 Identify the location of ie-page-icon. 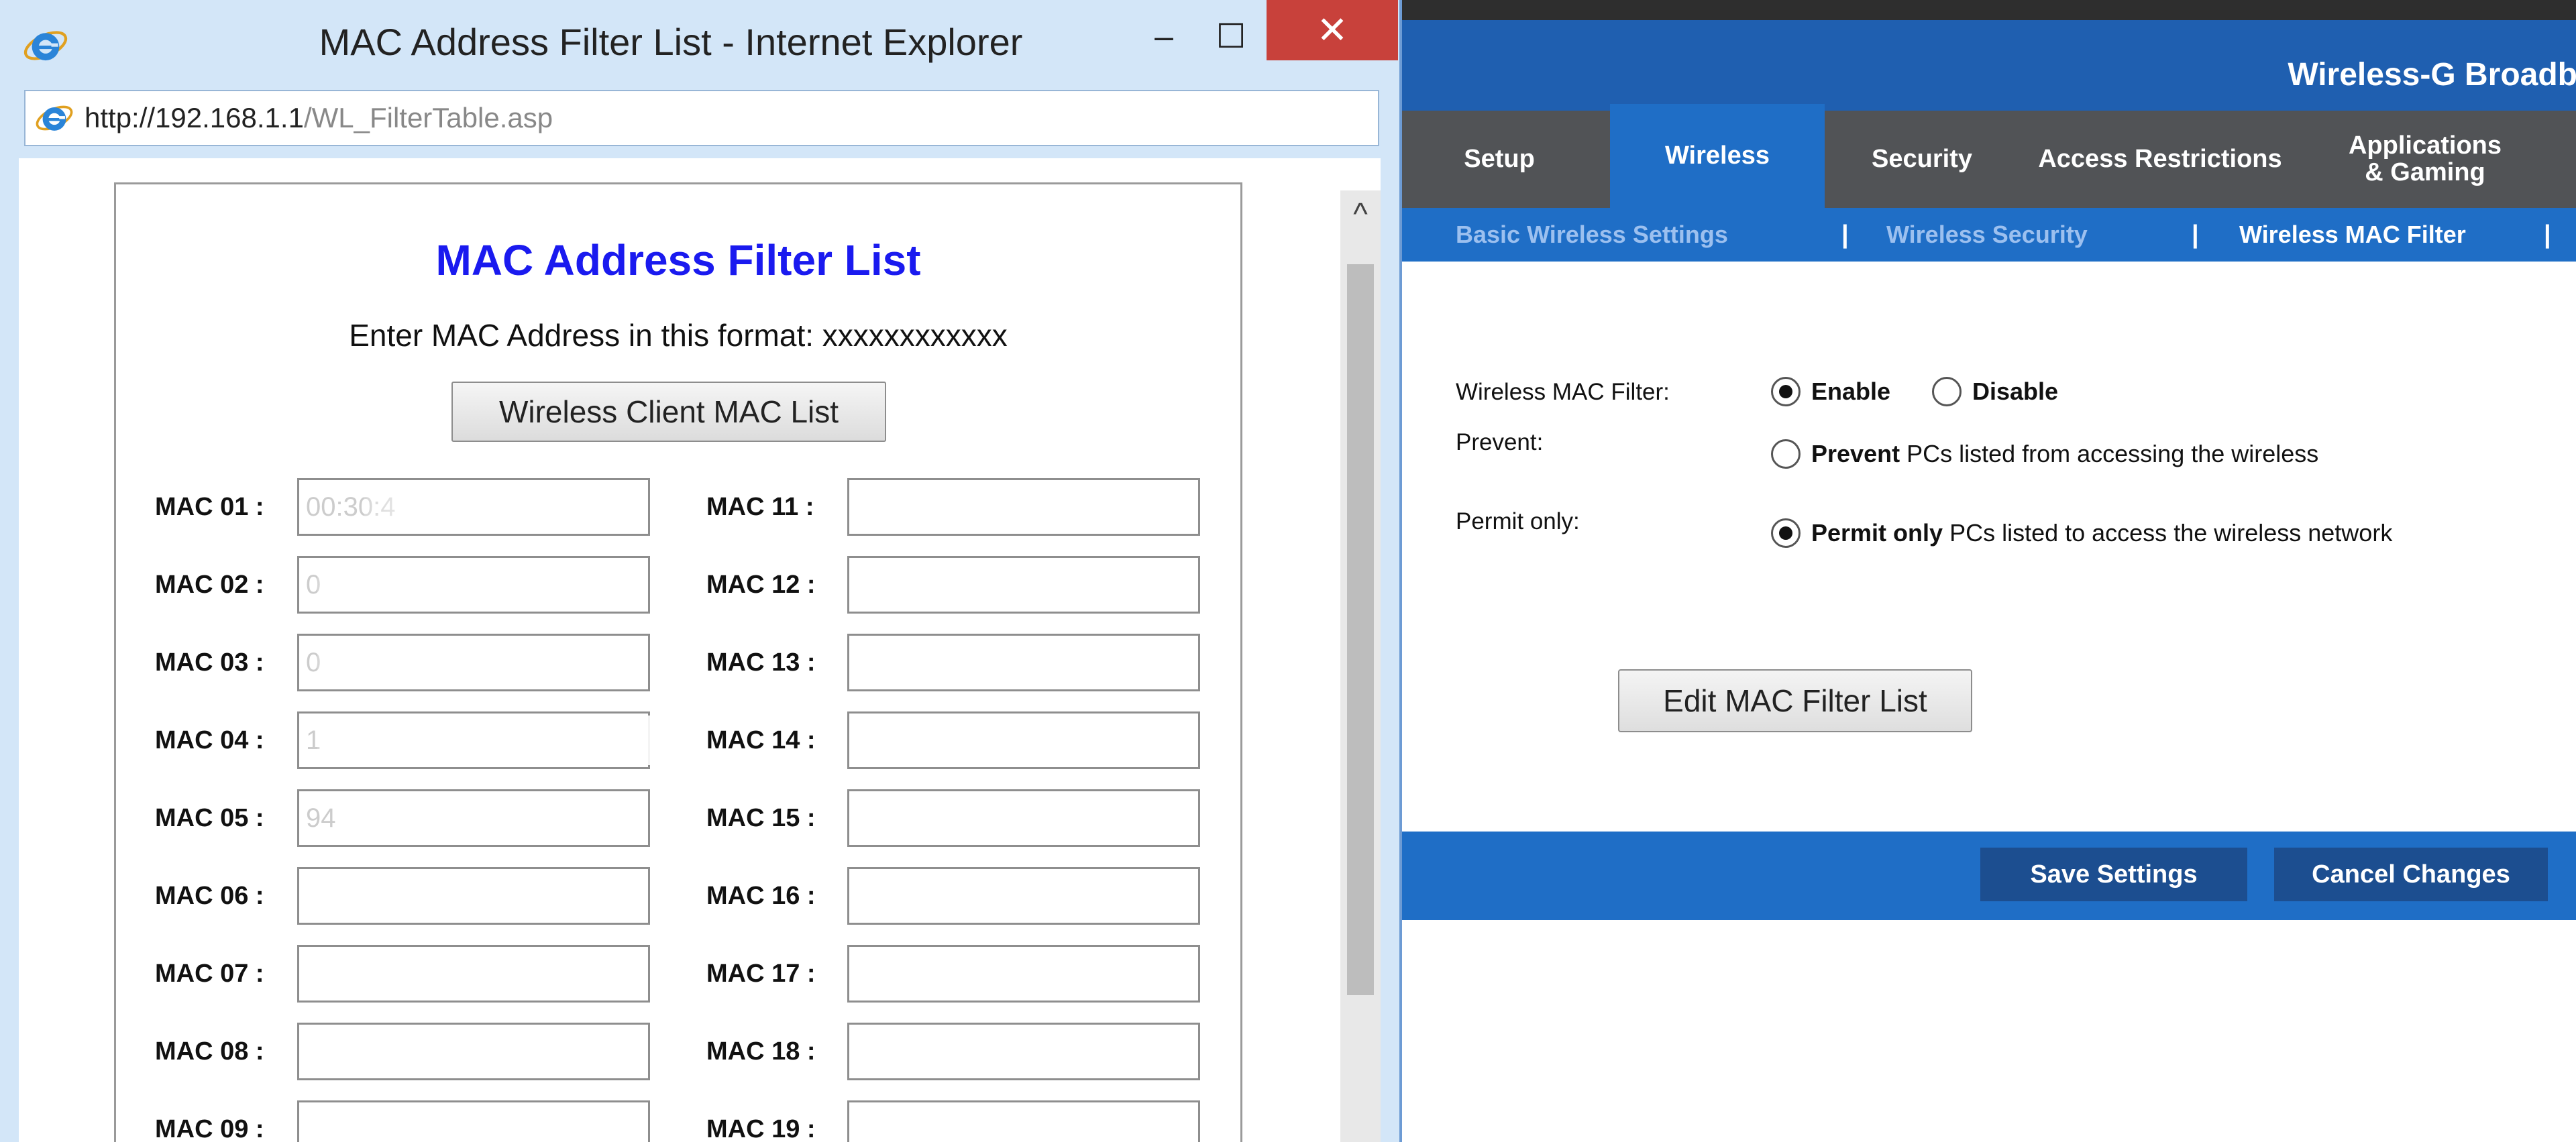
(54, 118).